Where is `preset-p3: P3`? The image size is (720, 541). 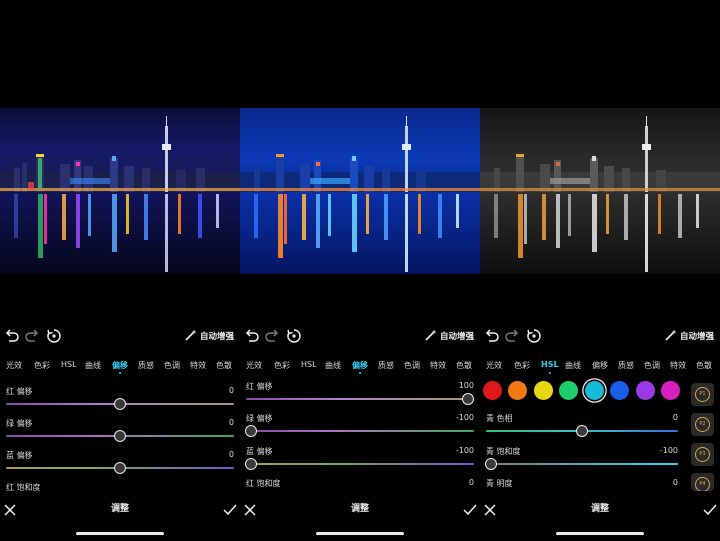
preset-p3: P3 is located at coordinates (702, 454).